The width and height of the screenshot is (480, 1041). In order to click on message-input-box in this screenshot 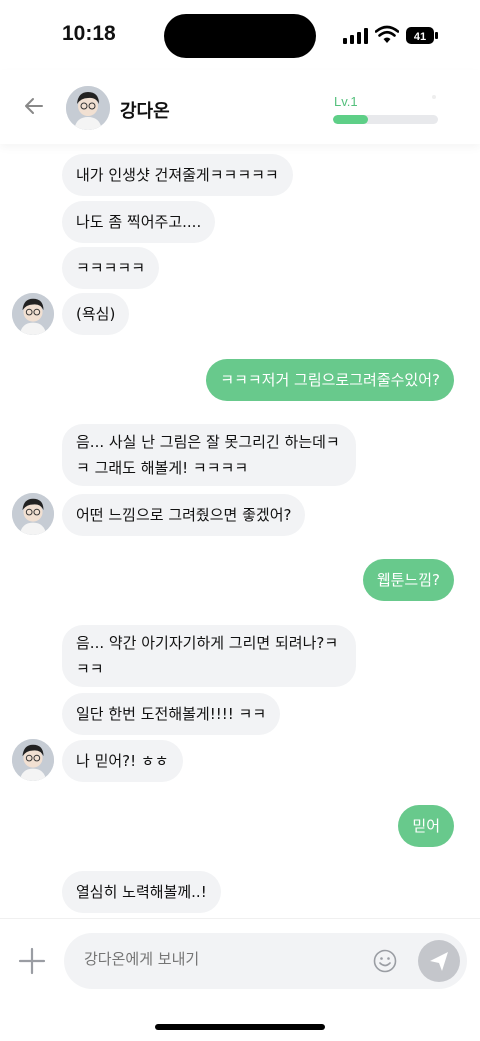, I will do `click(265, 961)`.